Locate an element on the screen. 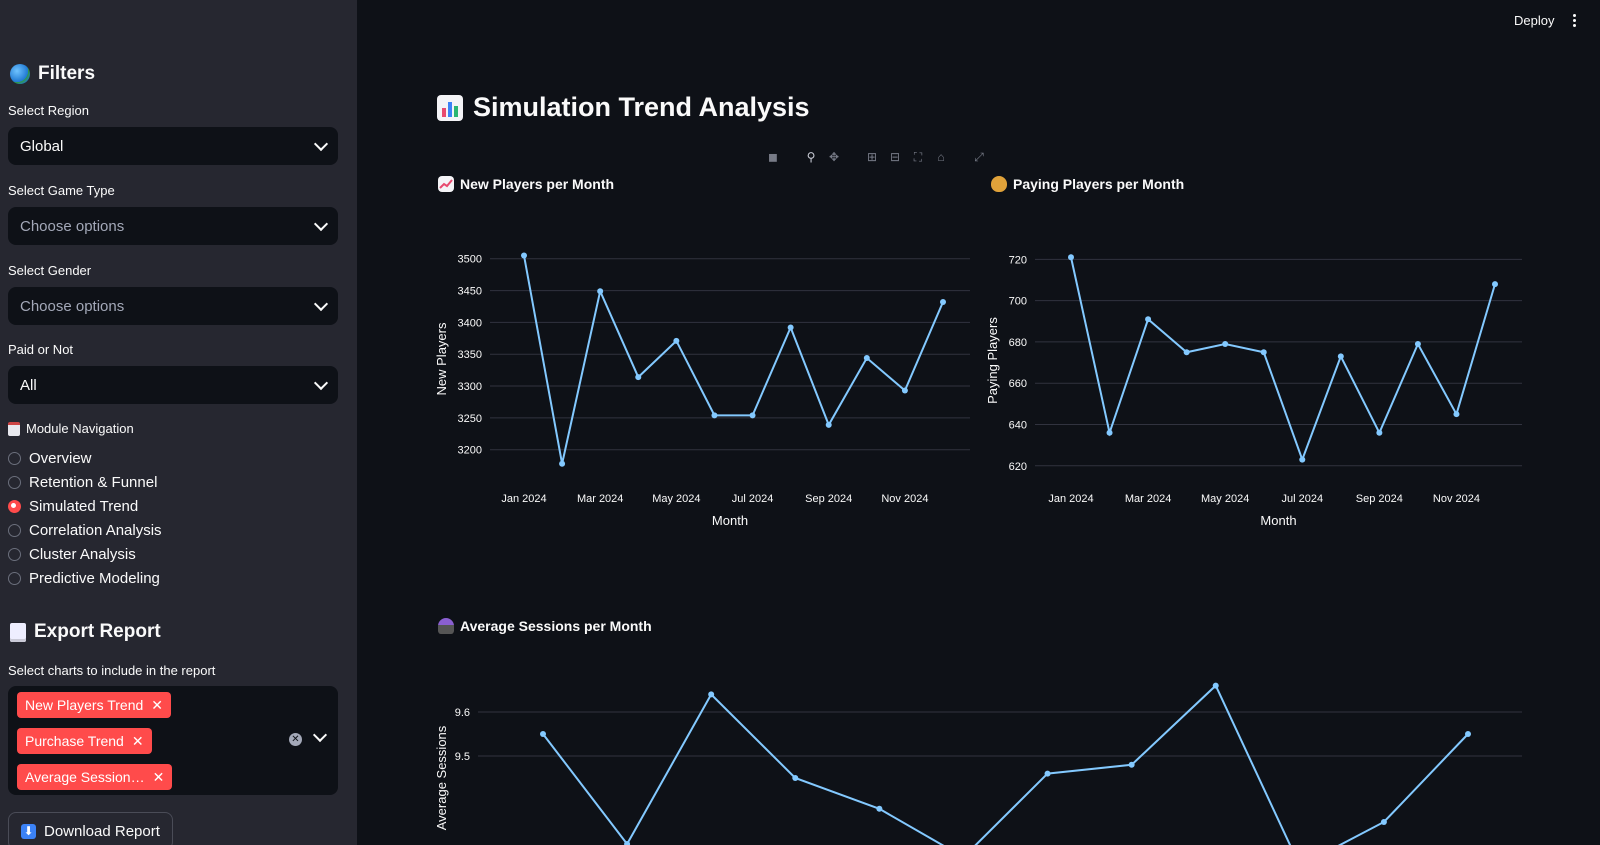  document-icon is located at coordinates (18, 632).